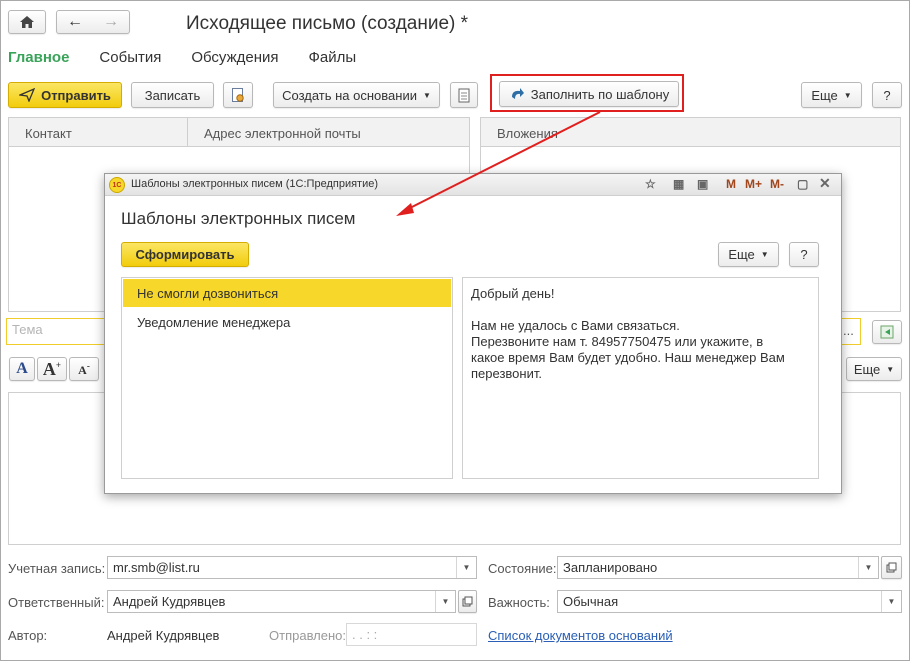 The height and width of the screenshot is (661, 910). I want to click on annotation-arrow-line, so click(501, 162).